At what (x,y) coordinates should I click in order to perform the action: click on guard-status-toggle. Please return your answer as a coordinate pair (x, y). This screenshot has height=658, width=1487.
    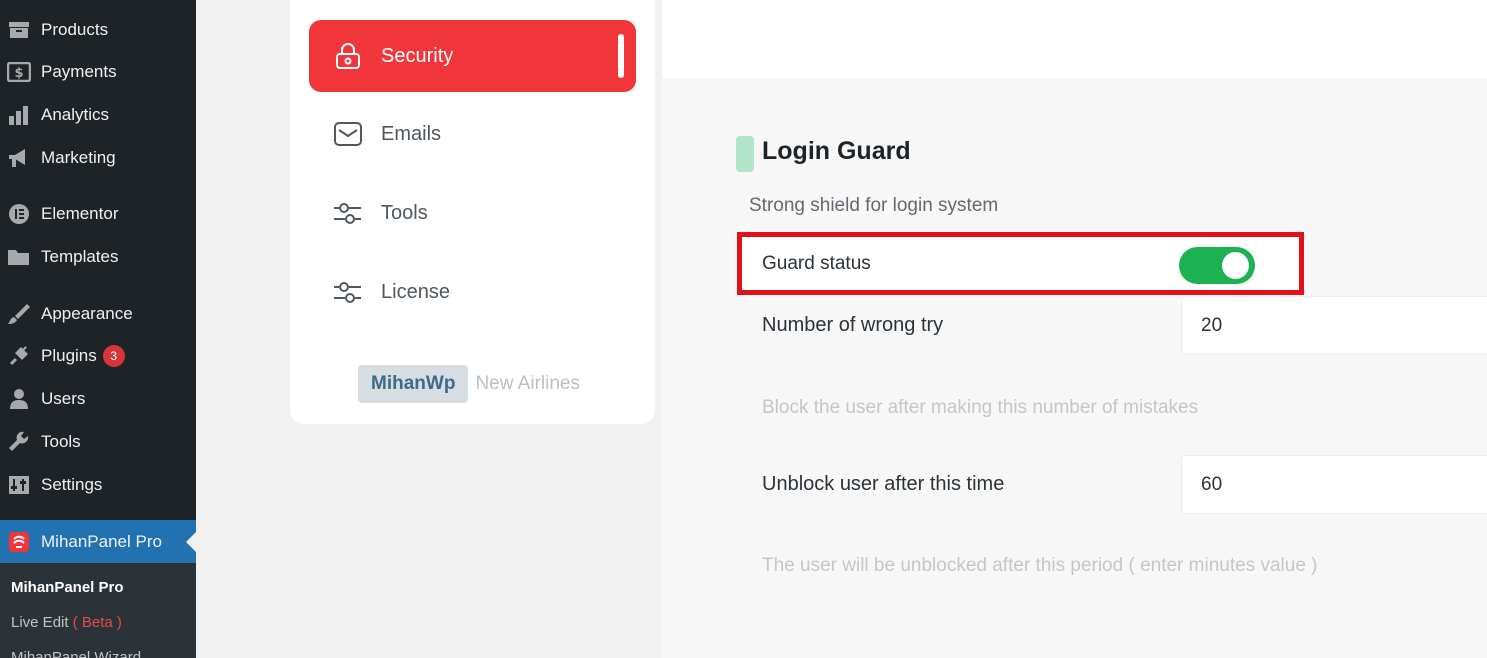
    Looking at the image, I should click on (1217, 265).